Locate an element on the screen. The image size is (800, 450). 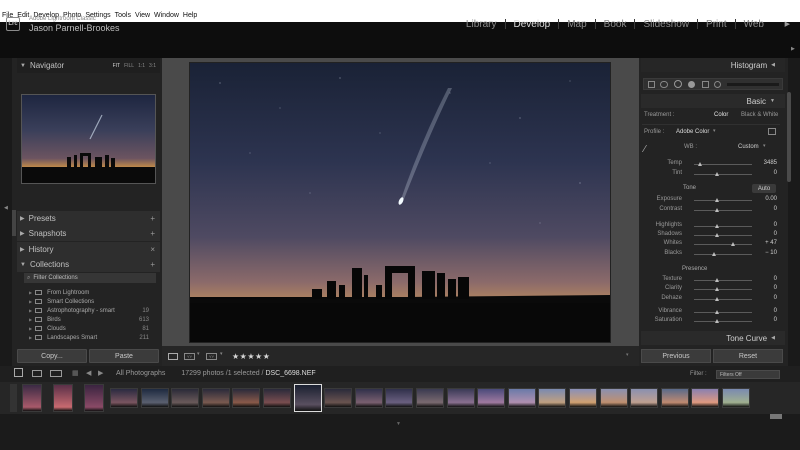
zoom-fit: FIT is located at coordinates (117, 66).